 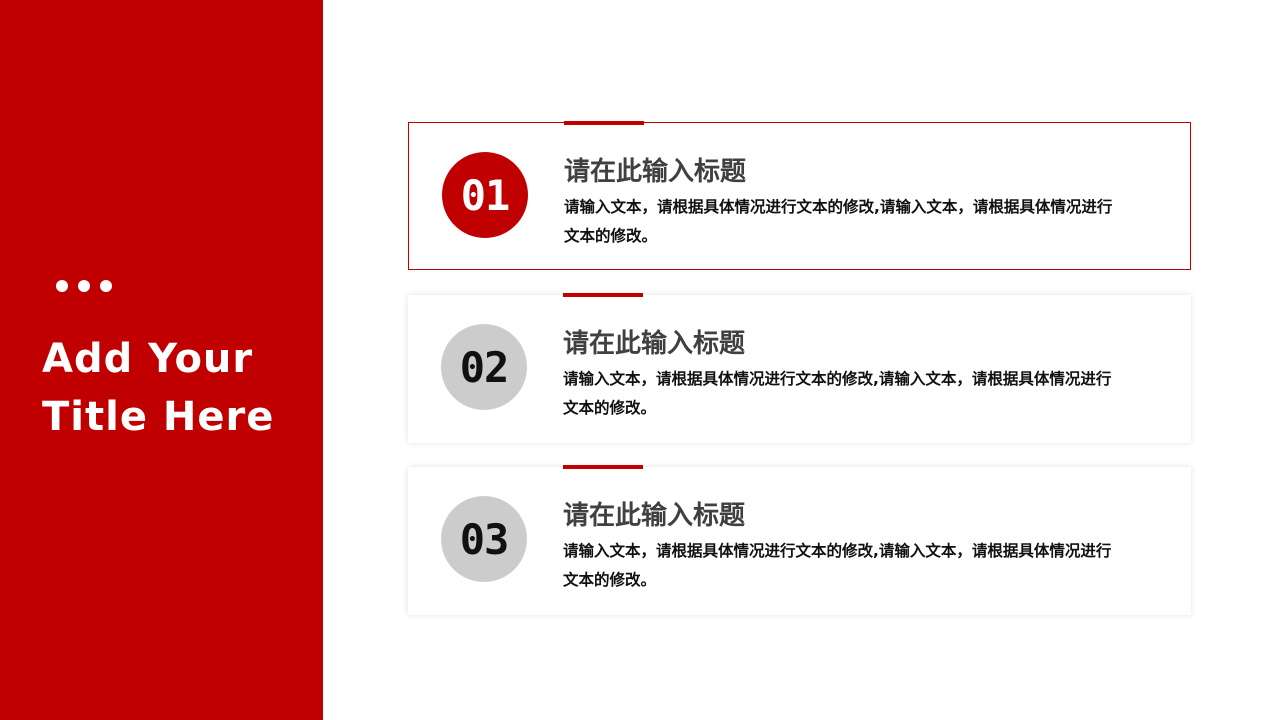 I want to click on item-number-badge: 03, so click(x=484, y=539).